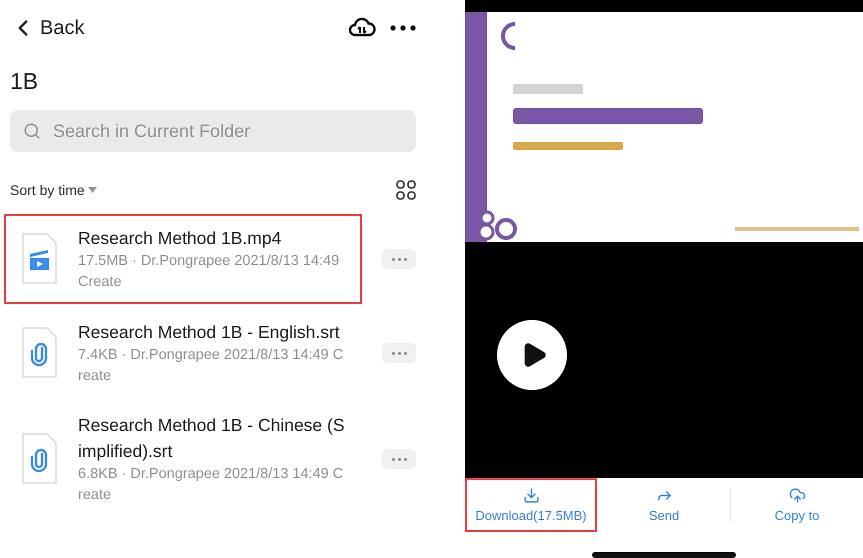 Image resolution: width=863 pixels, height=558 pixels. Describe the element at coordinates (209, 332) in the screenshot. I see `file-name: Research Method 1B - English.srt` at that location.